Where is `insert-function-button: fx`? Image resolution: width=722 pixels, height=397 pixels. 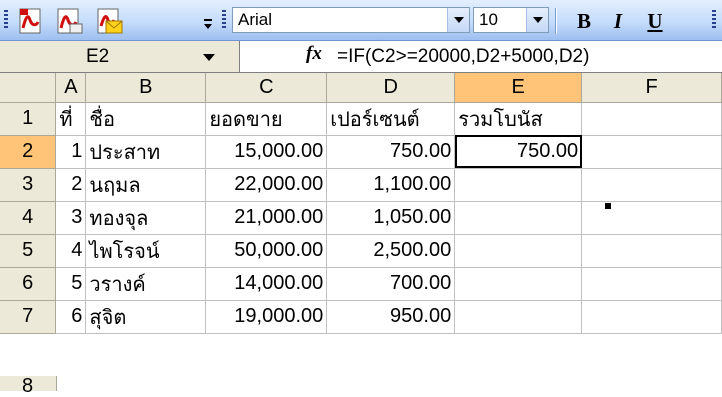
insert-function-button: fx is located at coordinates (314, 54).